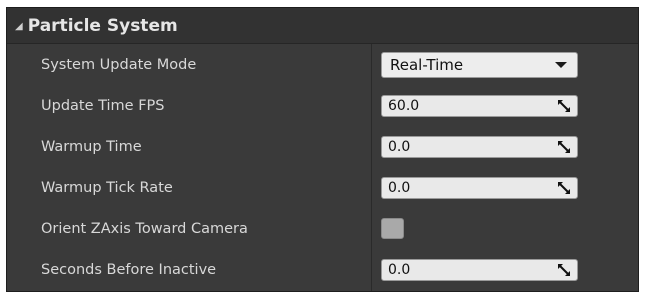 The image size is (645, 297). I want to click on property-row-system-update-mode: System Update Mode Real-Time, so click(322, 64).